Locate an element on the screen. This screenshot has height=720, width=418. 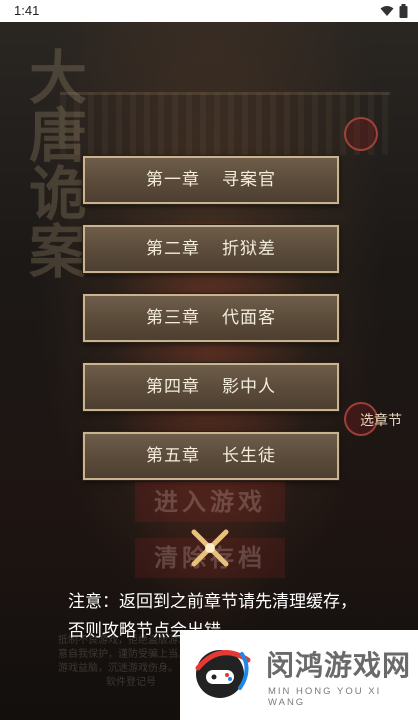
chapter-name: 影中人 is located at coordinates (249, 387).